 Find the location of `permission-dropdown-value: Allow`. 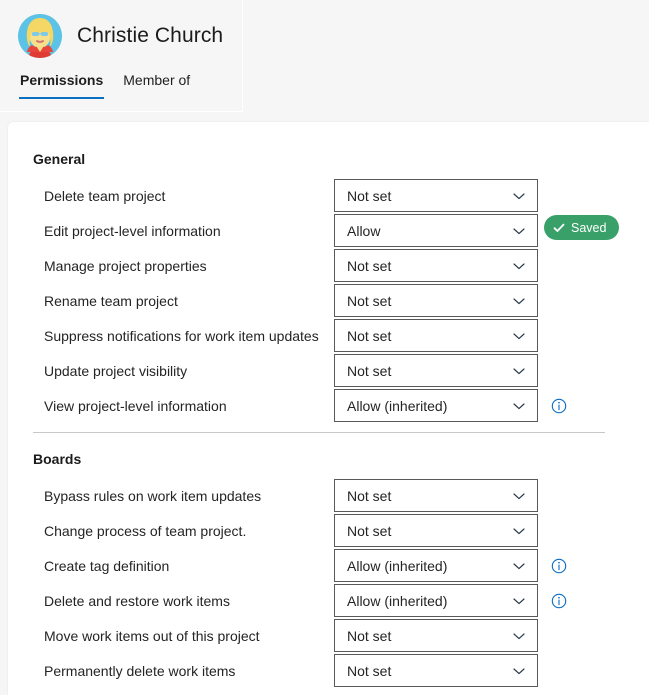

permission-dropdown-value: Allow is located at coordinates (364, 230).